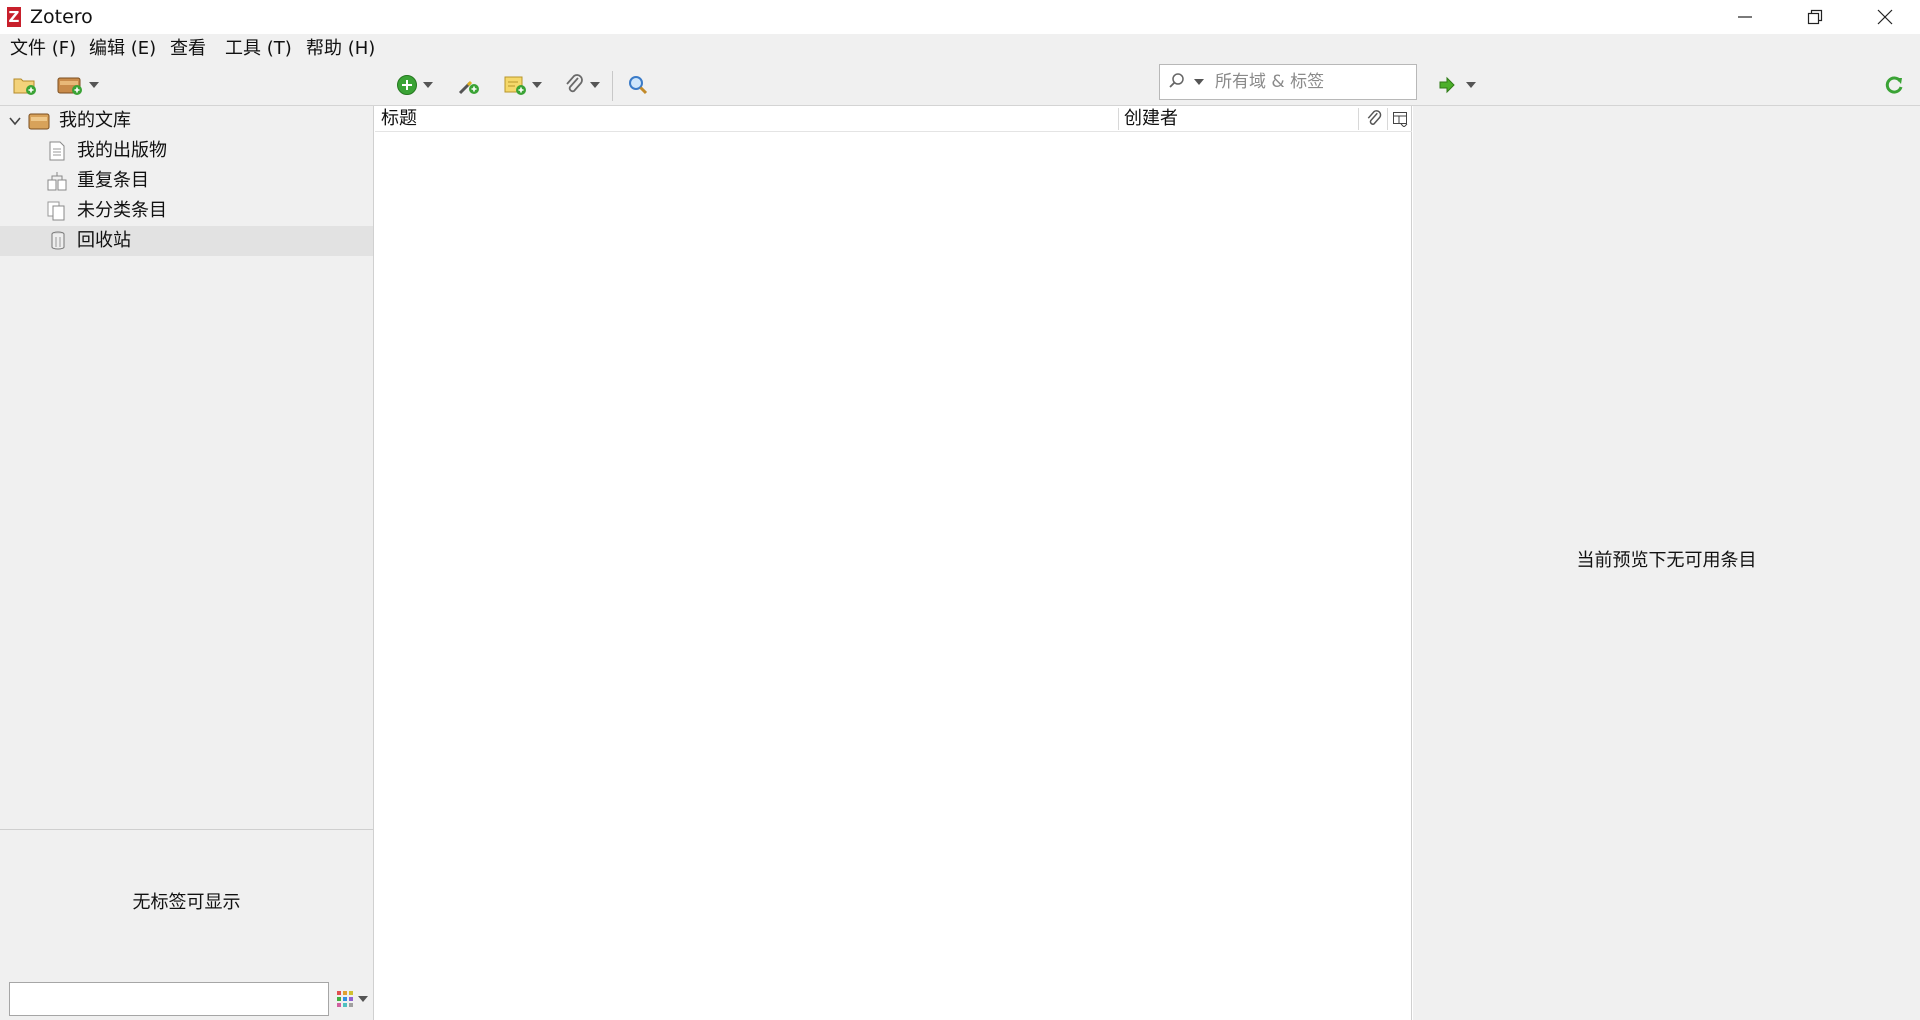 This screenshot has height=1020, width=1920. I want to click on new-library-button, so click(77, 85).